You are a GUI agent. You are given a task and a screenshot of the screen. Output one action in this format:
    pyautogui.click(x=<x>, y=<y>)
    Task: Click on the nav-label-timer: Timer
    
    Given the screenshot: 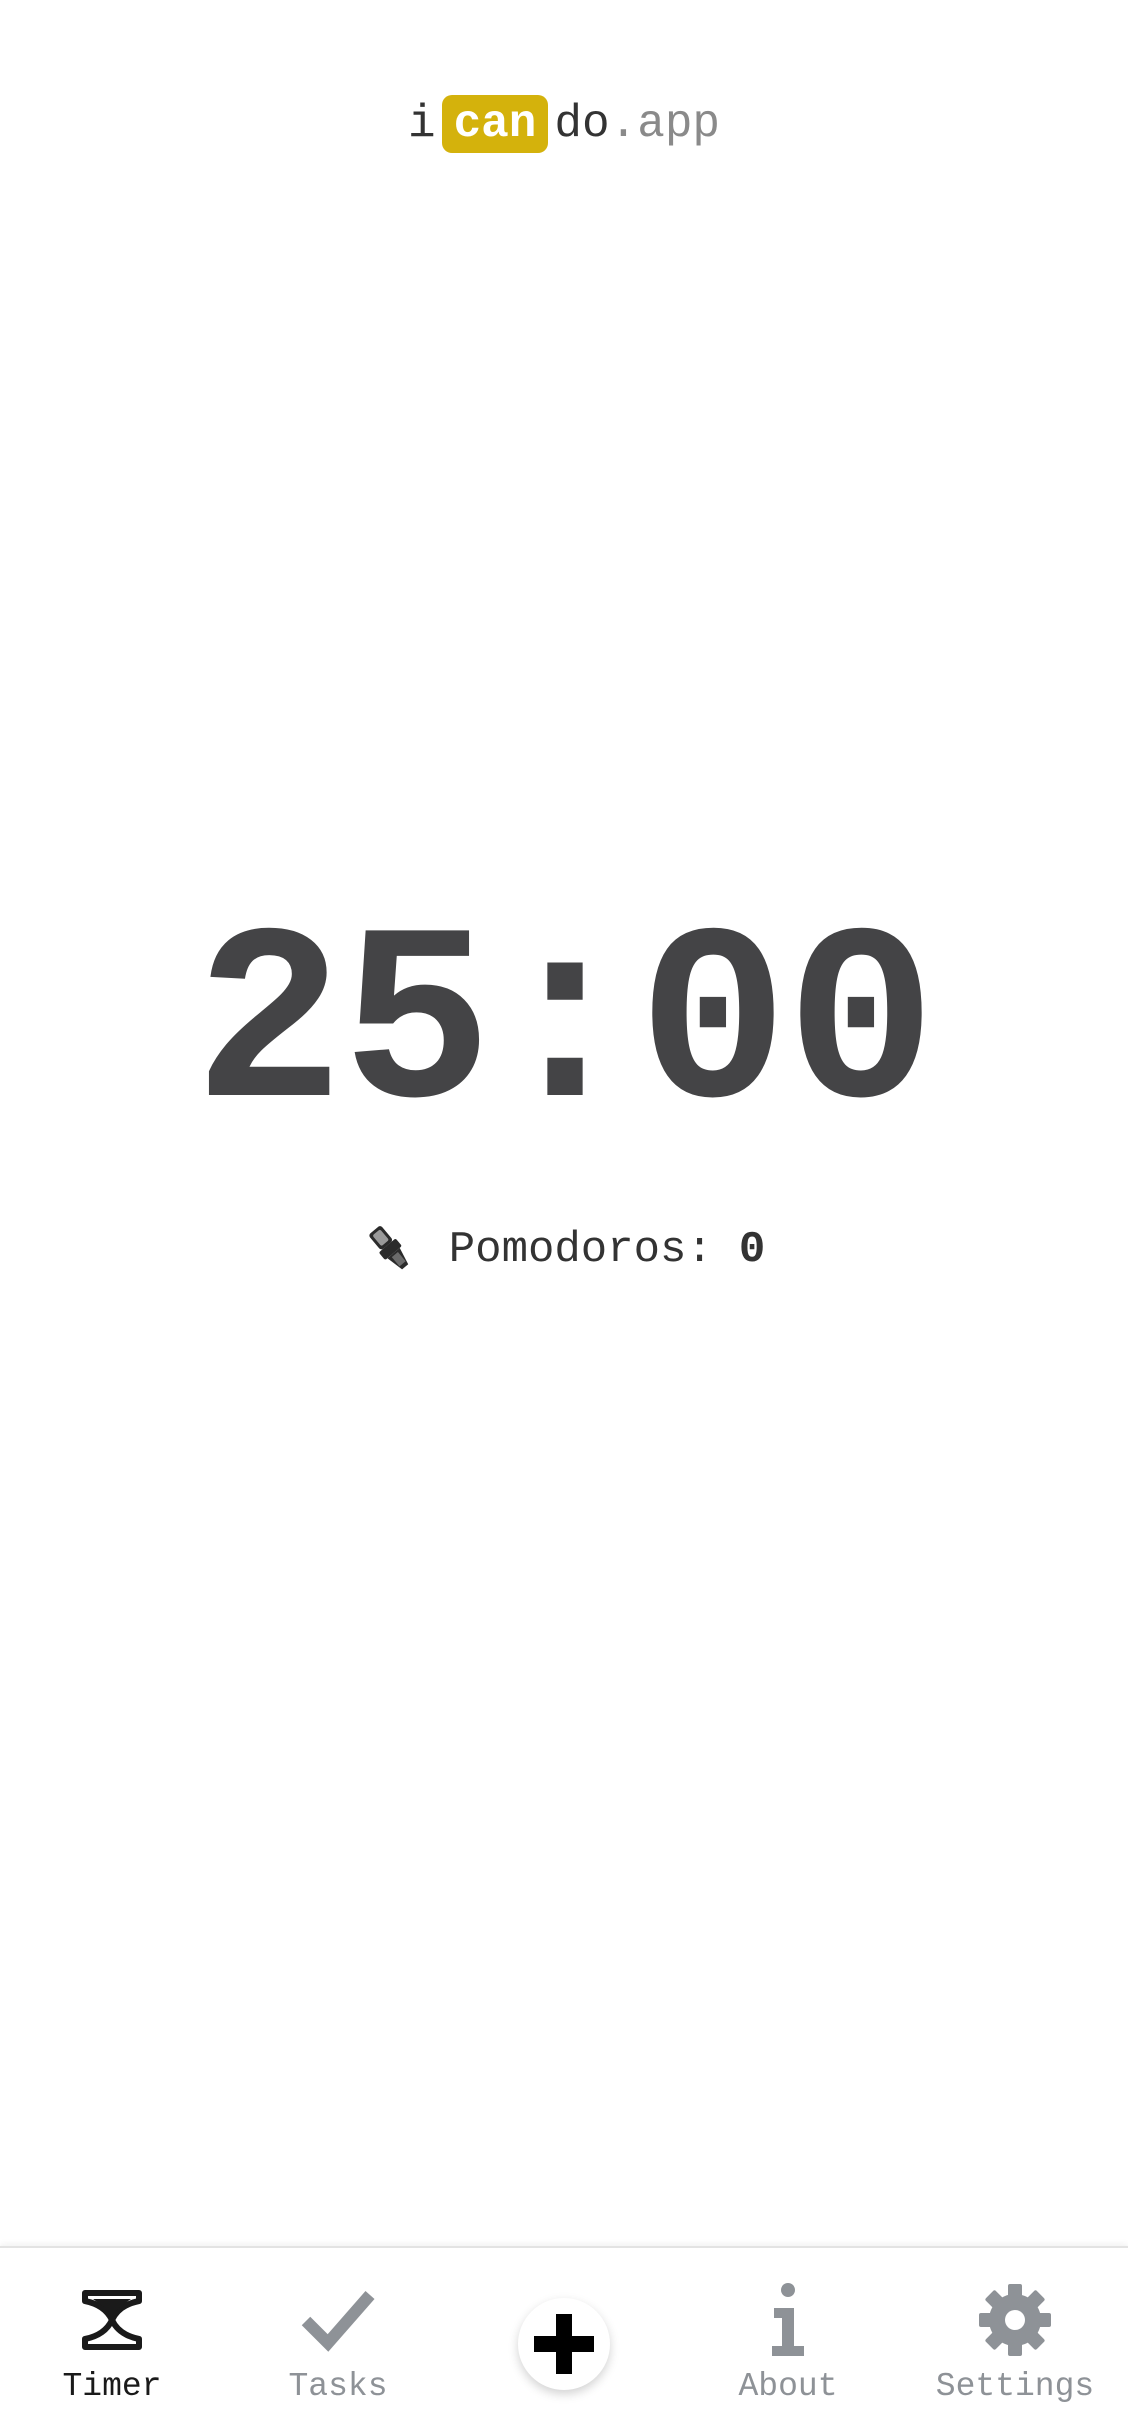 What is the action you would take?
    pyautogui.click(x=112, y=2386)
    